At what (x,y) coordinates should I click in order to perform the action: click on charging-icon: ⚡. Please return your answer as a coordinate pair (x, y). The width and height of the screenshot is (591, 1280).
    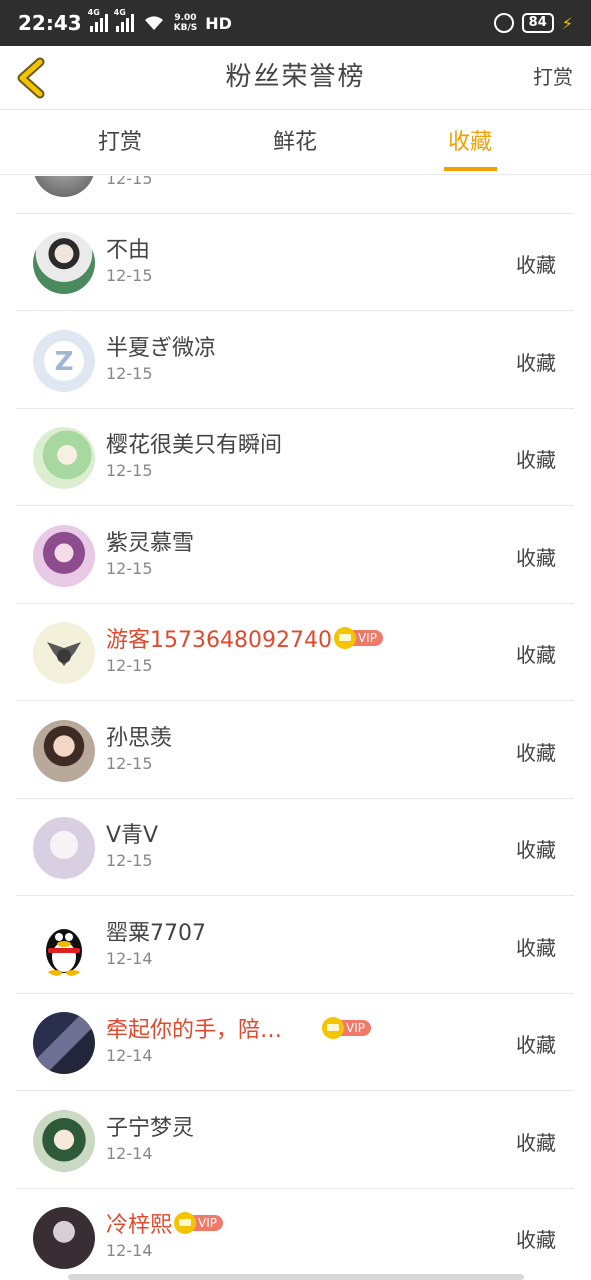
    Looking at the image, I should click on (567, 23).